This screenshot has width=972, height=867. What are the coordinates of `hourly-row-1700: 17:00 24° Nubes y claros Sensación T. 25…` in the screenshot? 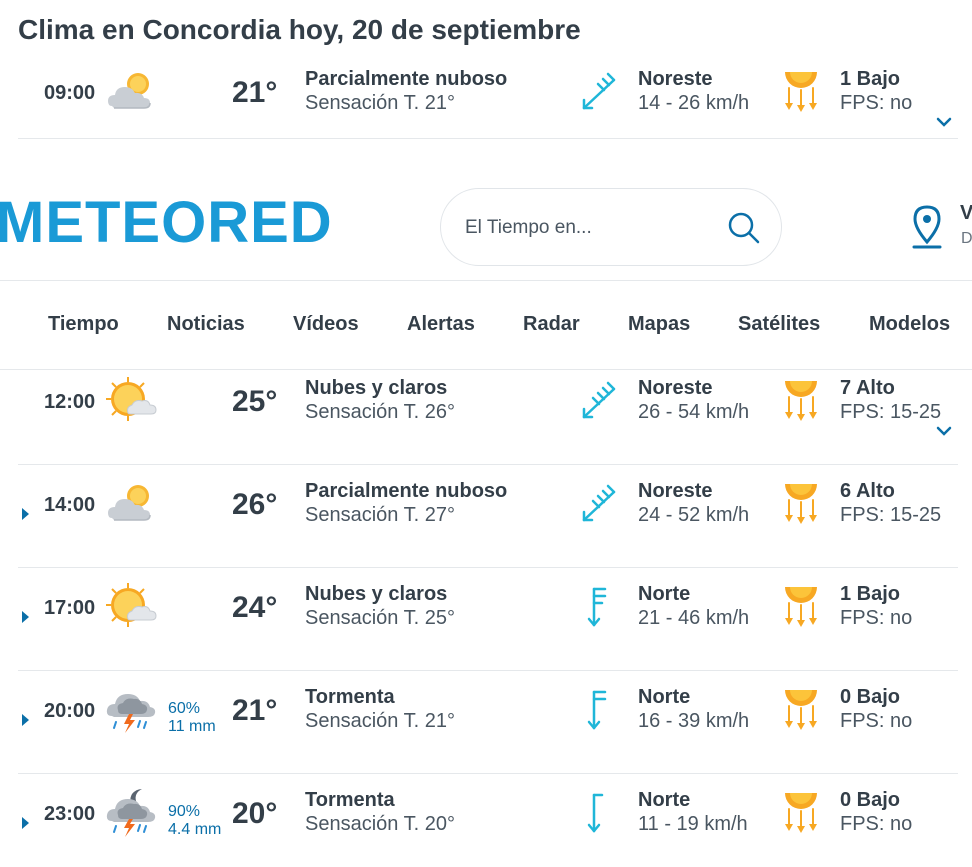 It's located at (488, 619).